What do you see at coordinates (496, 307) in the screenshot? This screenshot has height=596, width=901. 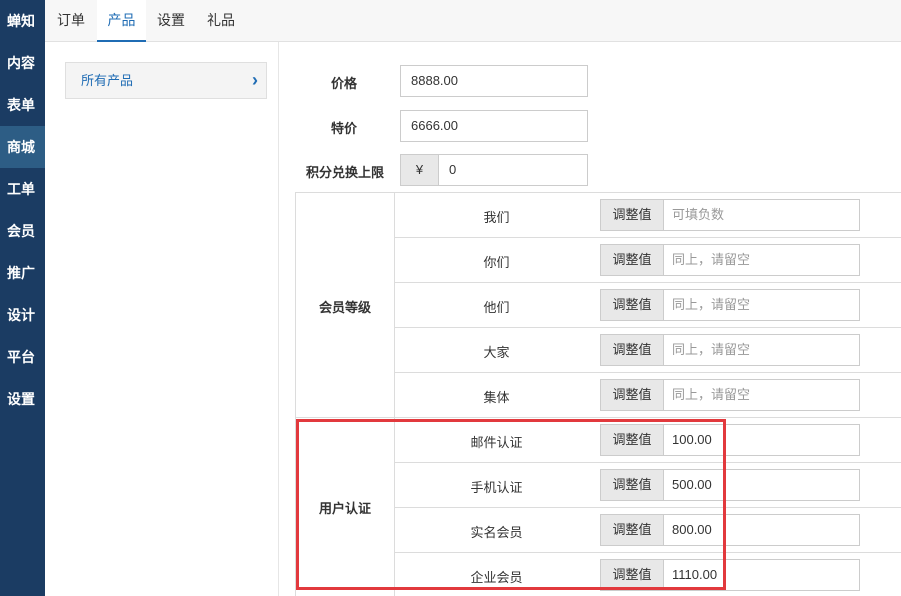 I see `member-level-row-label: 他们` at bounding box center [496, 307].